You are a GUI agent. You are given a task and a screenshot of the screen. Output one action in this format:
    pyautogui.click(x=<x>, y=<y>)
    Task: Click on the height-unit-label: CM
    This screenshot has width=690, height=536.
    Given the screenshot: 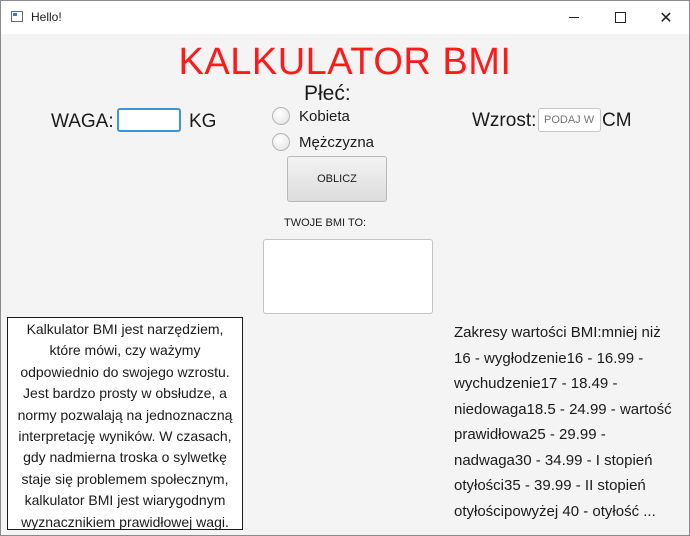 What is the action you would take?
    pyautogui.click(x=617, y=120)
    